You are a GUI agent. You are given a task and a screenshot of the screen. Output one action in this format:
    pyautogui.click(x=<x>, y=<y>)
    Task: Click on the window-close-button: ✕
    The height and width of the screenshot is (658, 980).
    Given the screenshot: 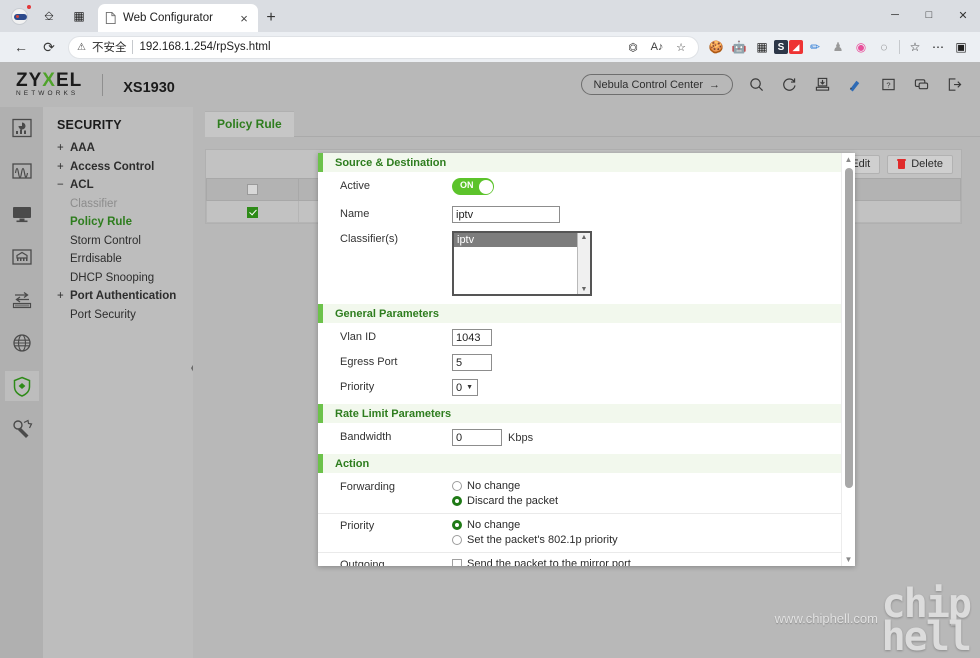 What is the action you would take?
    pyautogui.click(x=963, y=15)
    